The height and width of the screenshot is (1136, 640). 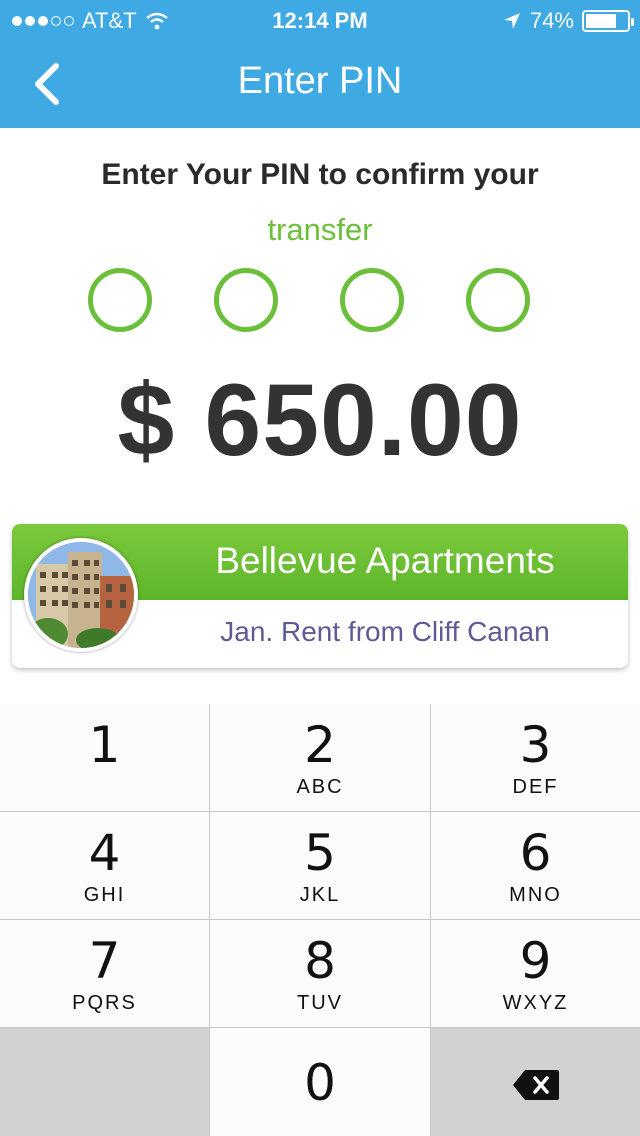 I want to click on key-digit: 0, so click(x=320, y=1083).